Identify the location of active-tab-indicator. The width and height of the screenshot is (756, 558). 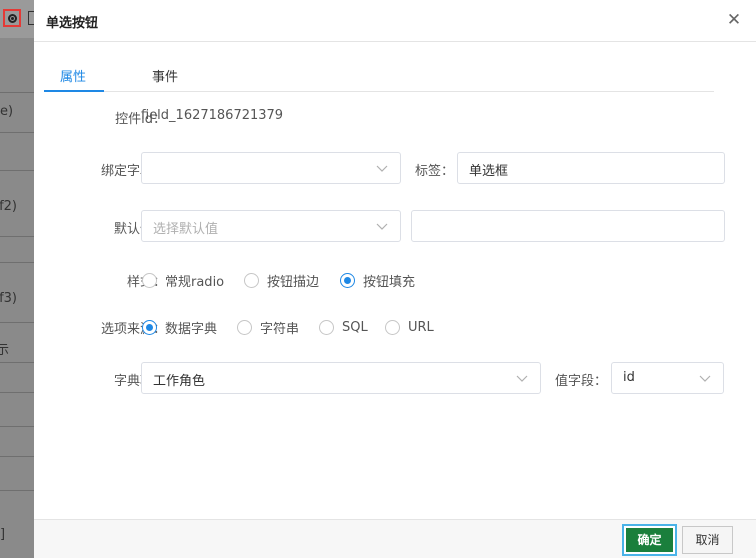
(74, 91).